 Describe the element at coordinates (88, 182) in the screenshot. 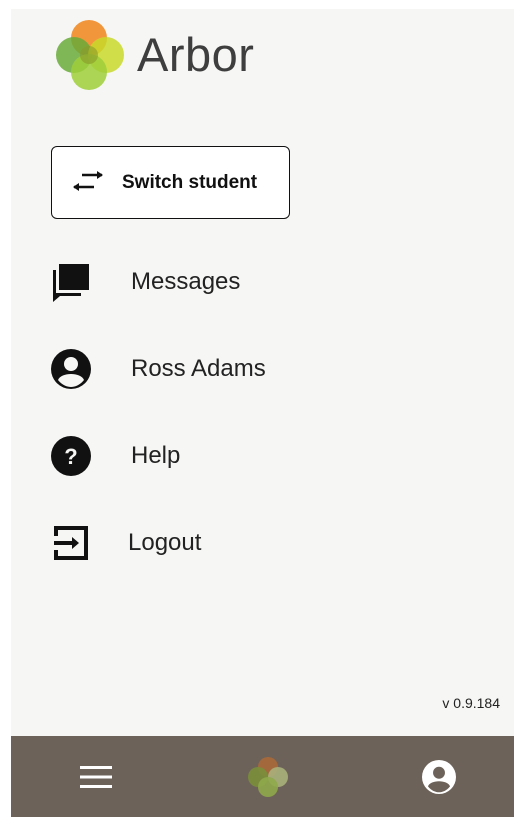

I see `swap-arrows-icon` at that location.